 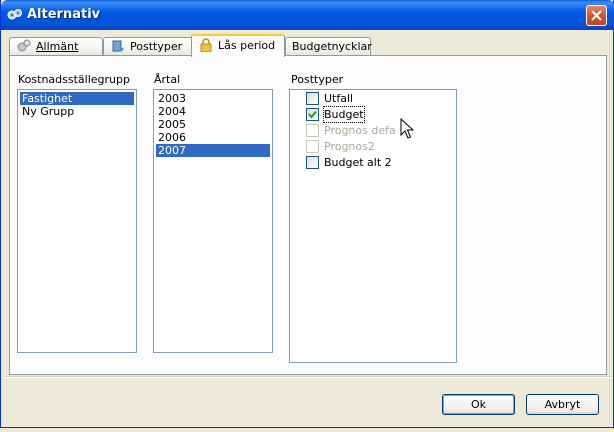 I want to click on post-type-label: Budget alt 2, so click(x=358, y=162).